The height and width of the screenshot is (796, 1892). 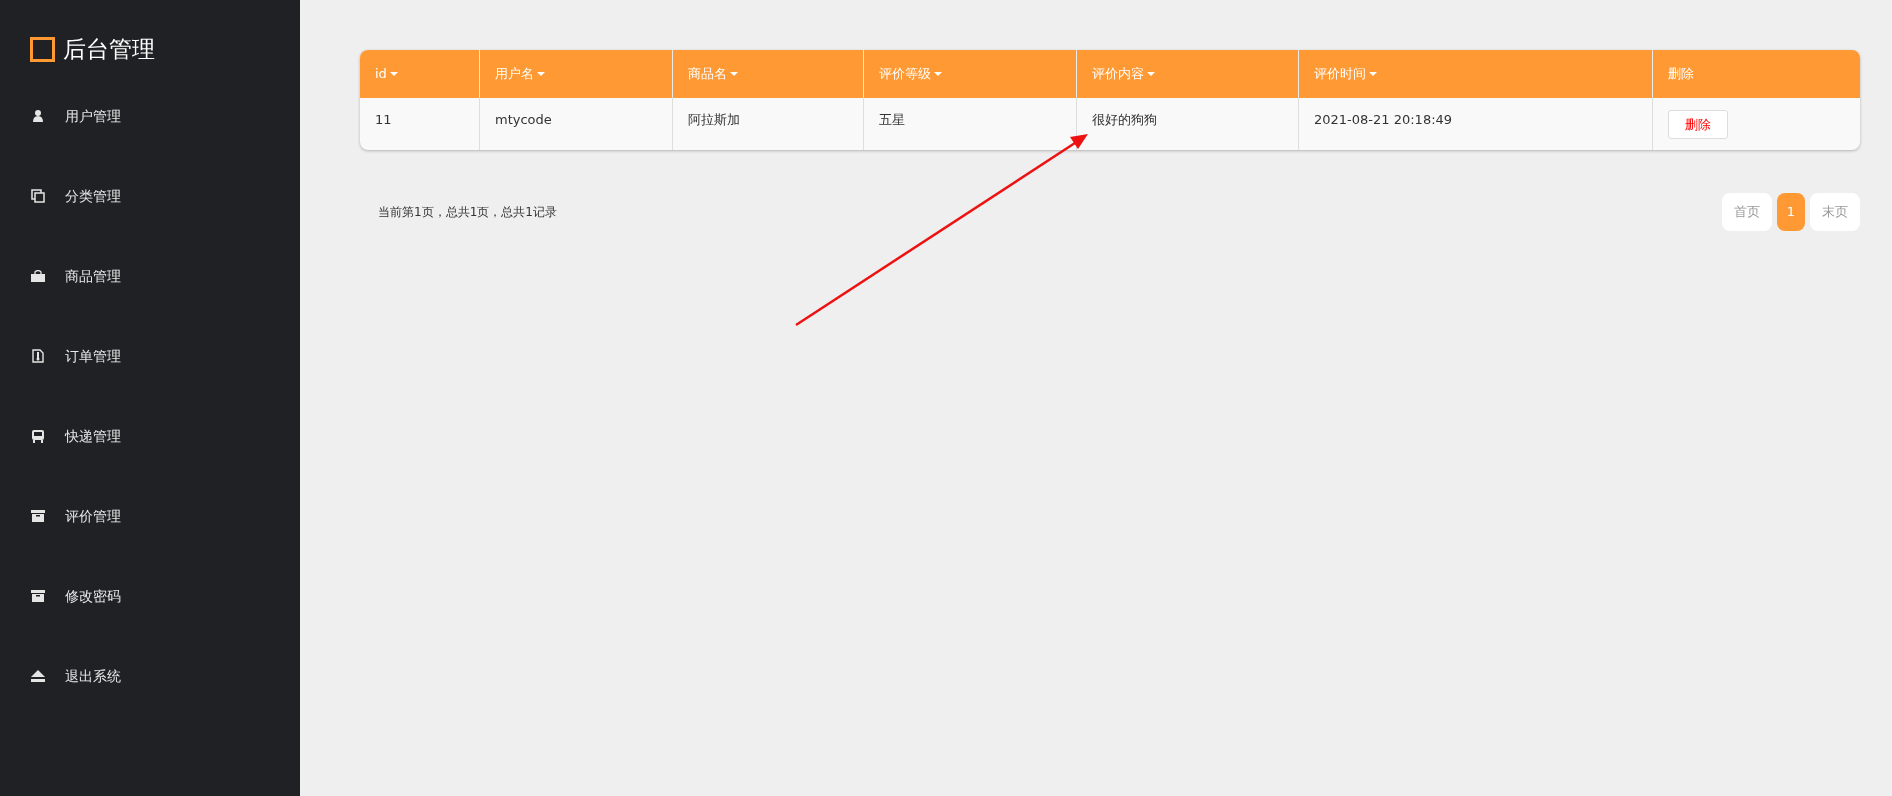 What do you see at coordinates (38, 436) in the screenshot?
I see `bus-icon` at bounding box center [38, 436].